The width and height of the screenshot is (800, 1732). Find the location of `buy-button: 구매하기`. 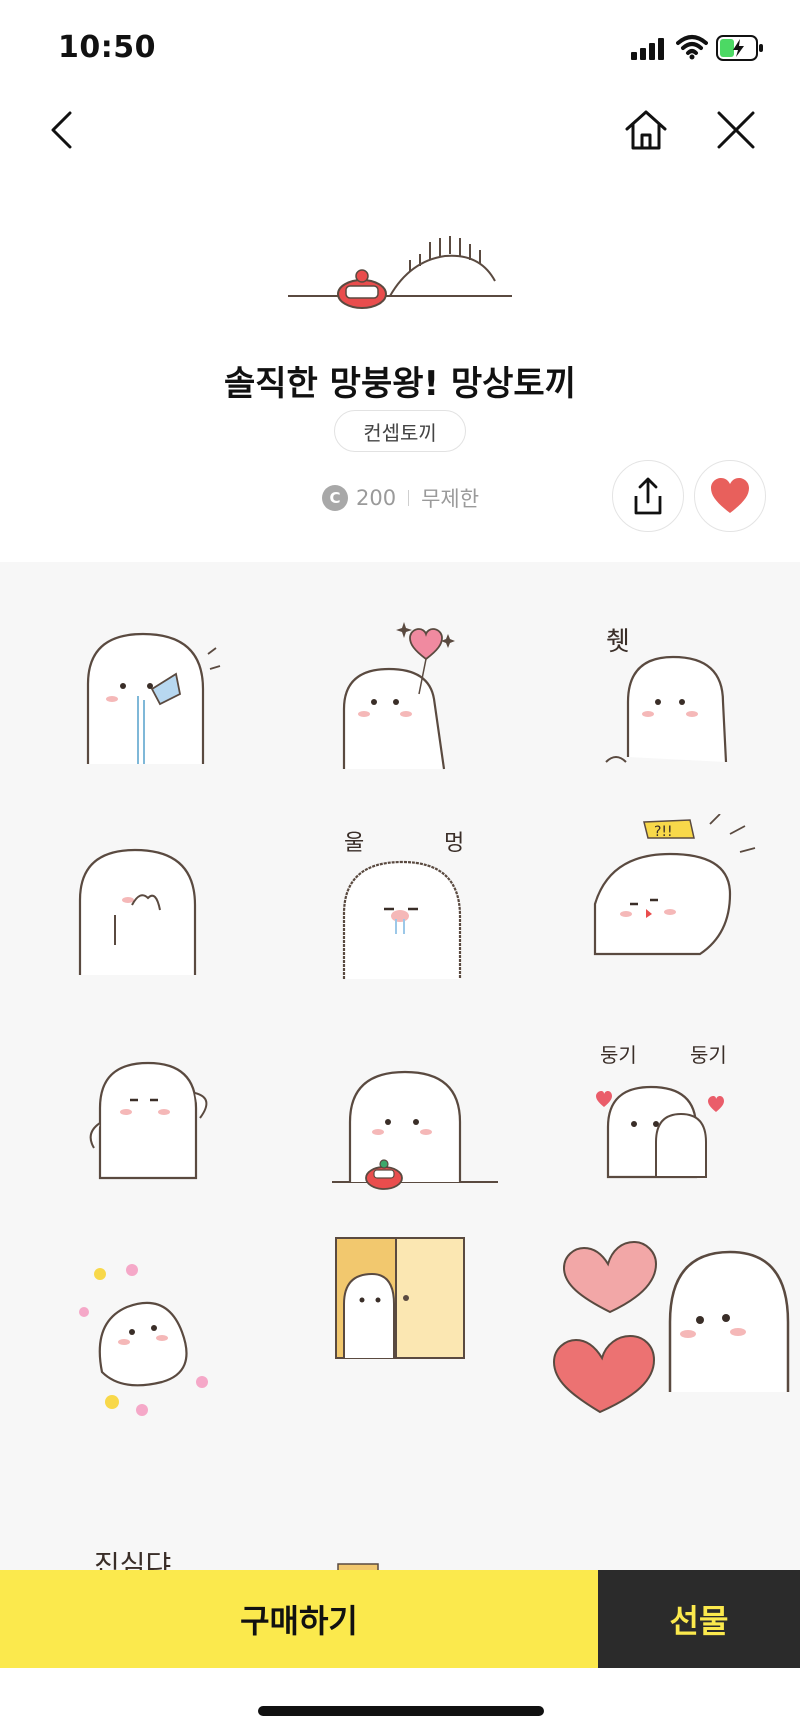

buy-button: 구매하기 is located at coordinates (299, 1619).